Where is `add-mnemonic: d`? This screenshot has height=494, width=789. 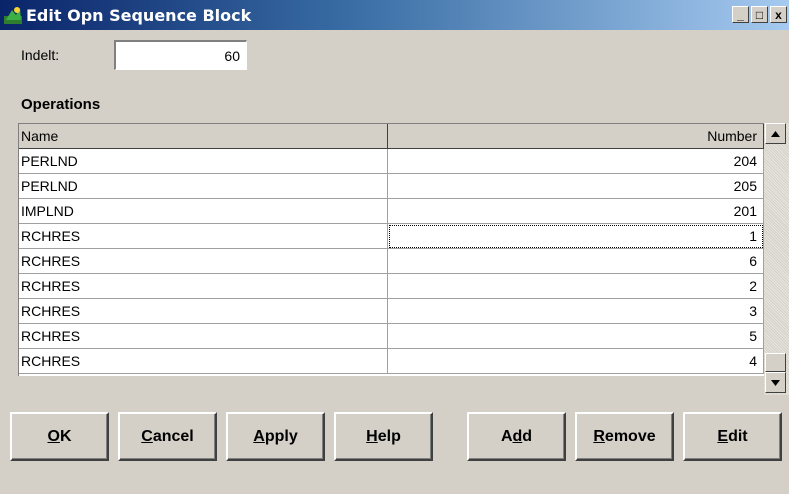
add-mnemonic: d is located at coordinates (517, 436).